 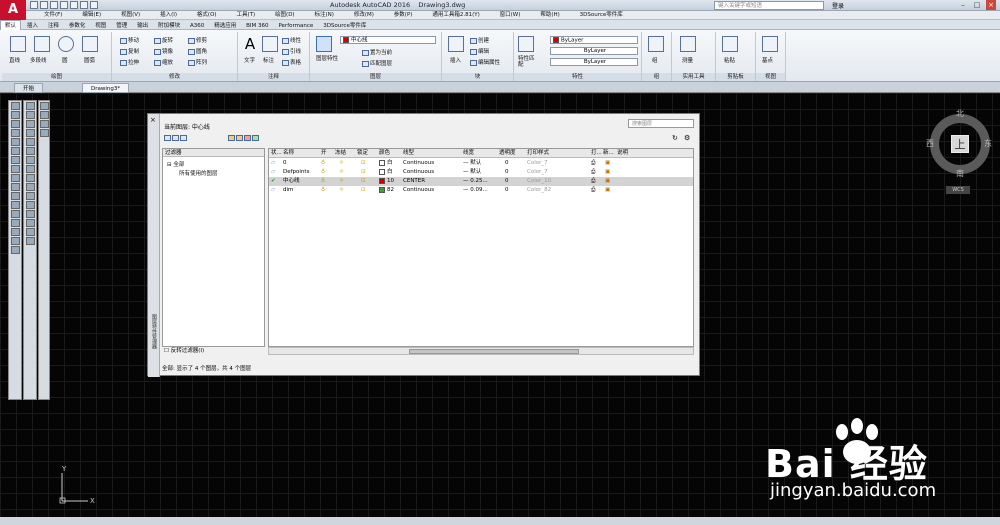 I want to click on edit-block-button: 编辑, so click(x=479, y=51).